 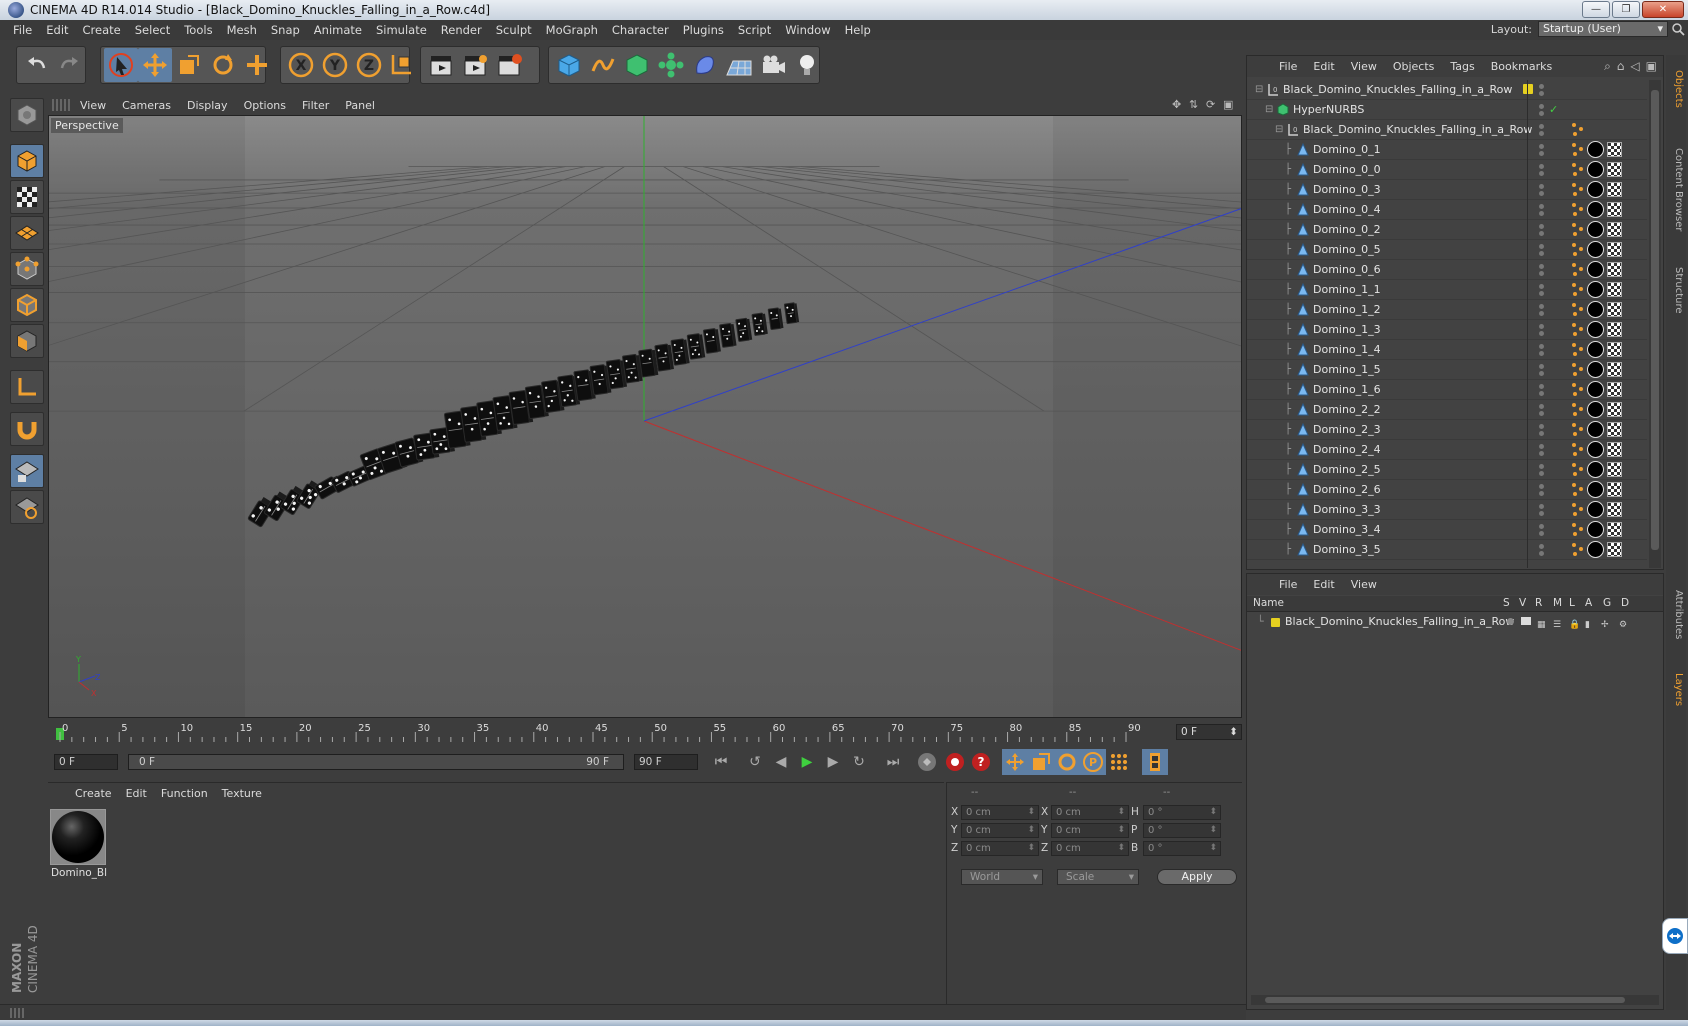 What do you see at coordinates (807, 762) in the screenshot?
I see `play-button: ▶` at bounding box center [807, 762].